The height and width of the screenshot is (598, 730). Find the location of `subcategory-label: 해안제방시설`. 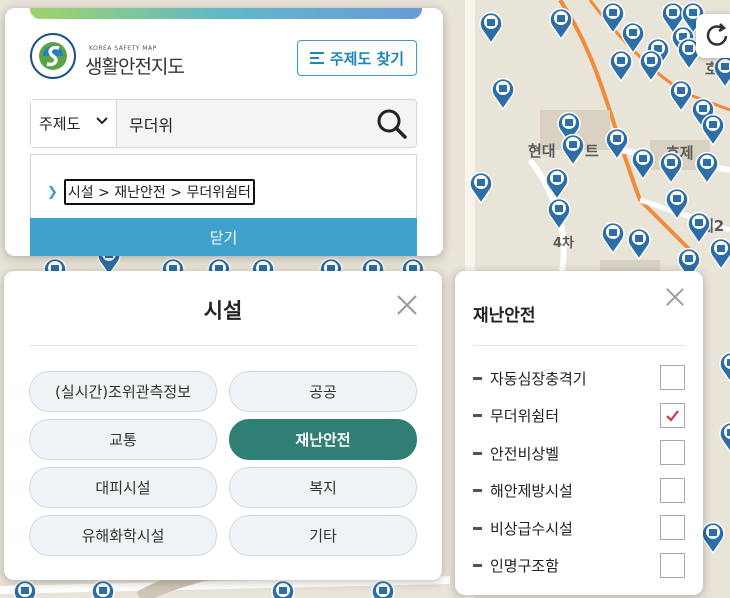

subcategory-label: 해안제방시설 is located at coordinates (531, 491).